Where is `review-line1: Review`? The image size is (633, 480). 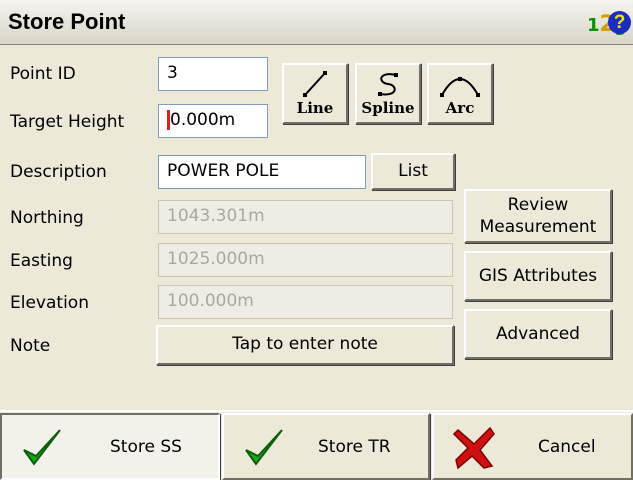 review-line1: Review is located at coordinates (538, 205).